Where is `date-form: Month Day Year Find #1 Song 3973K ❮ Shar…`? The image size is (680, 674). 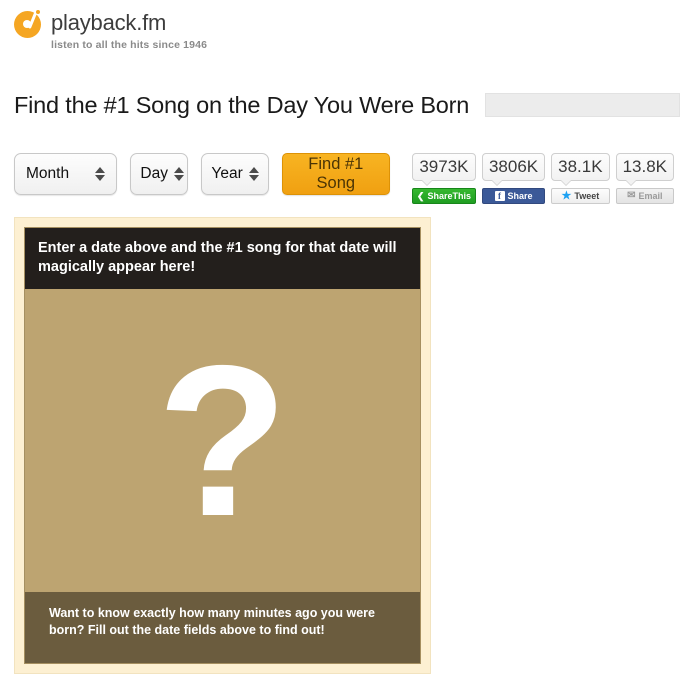
date-form: Month Day Year Find #1 Song 3973K ❮ Shar… is located at coordinates (347, 179).